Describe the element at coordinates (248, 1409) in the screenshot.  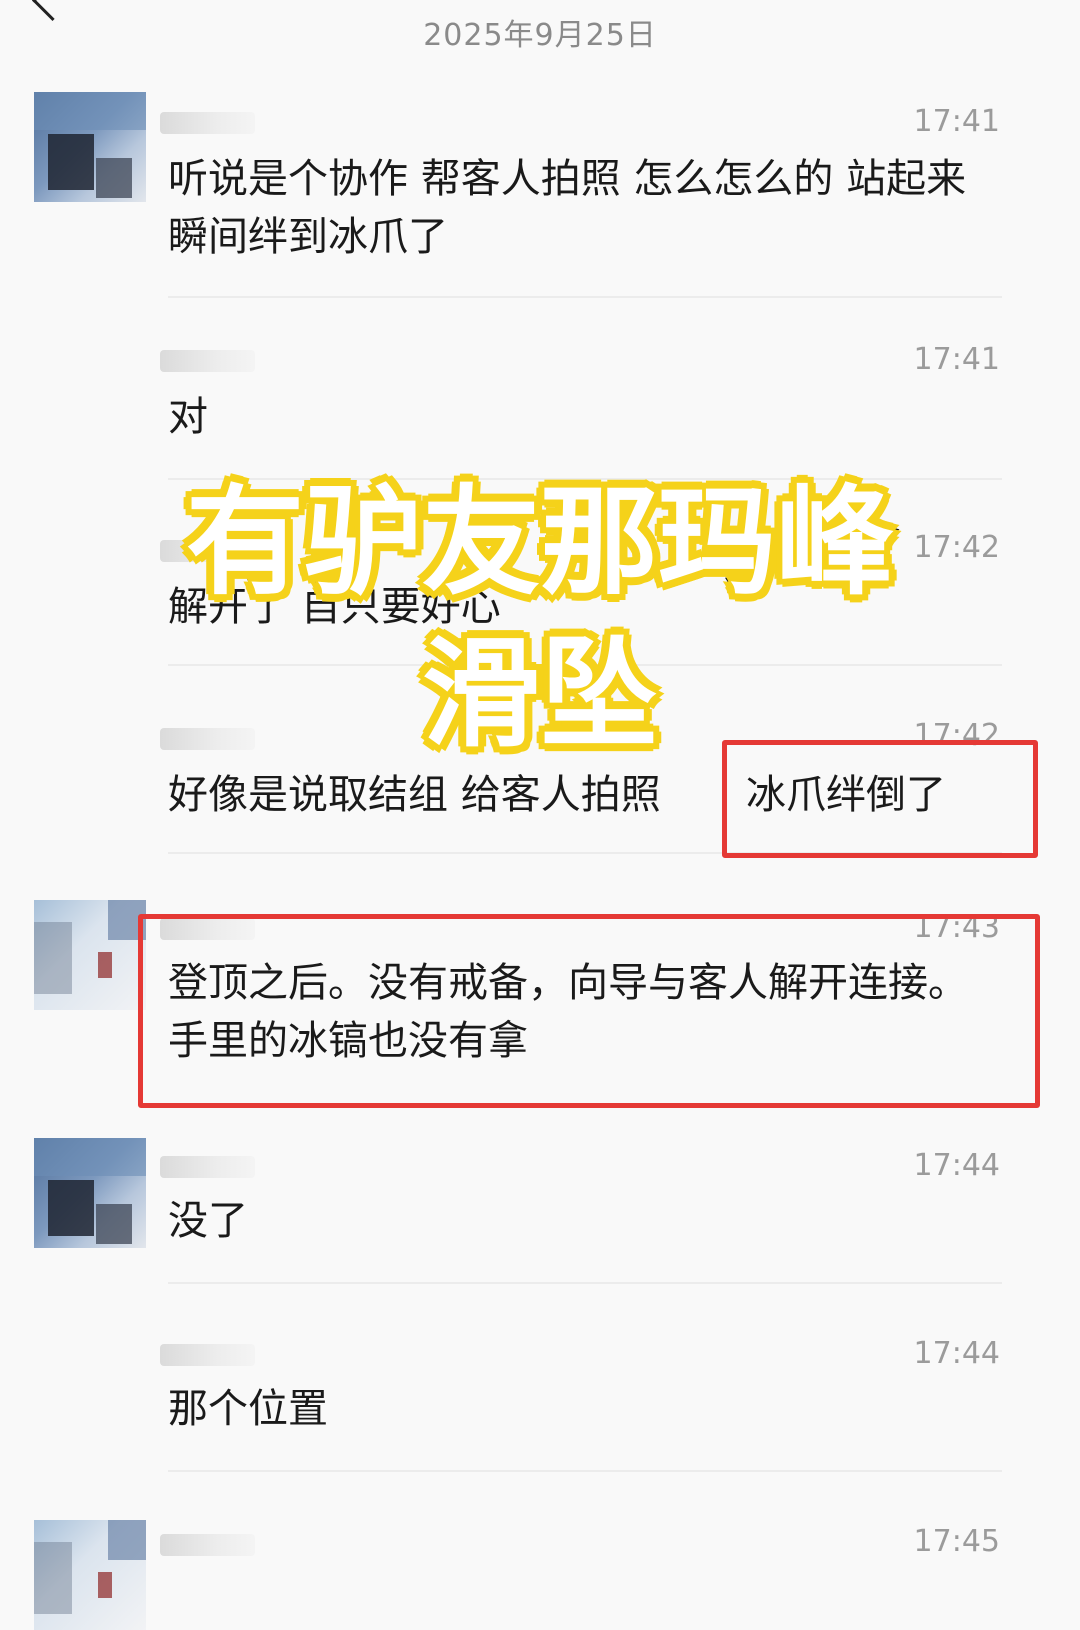
I see `message-text: 那个位置` at that location.